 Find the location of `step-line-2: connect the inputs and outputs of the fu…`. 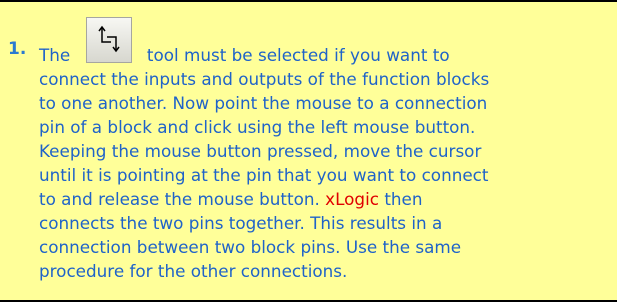

step-line-2: connect the inputs and outputs of the fu… is located at coordinates (264, 79).